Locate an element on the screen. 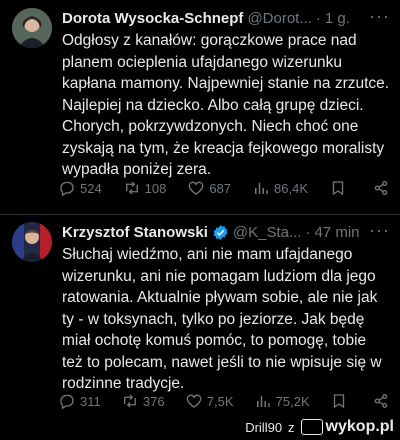  views-button: 86,4K is located at coordinates (280, 188).